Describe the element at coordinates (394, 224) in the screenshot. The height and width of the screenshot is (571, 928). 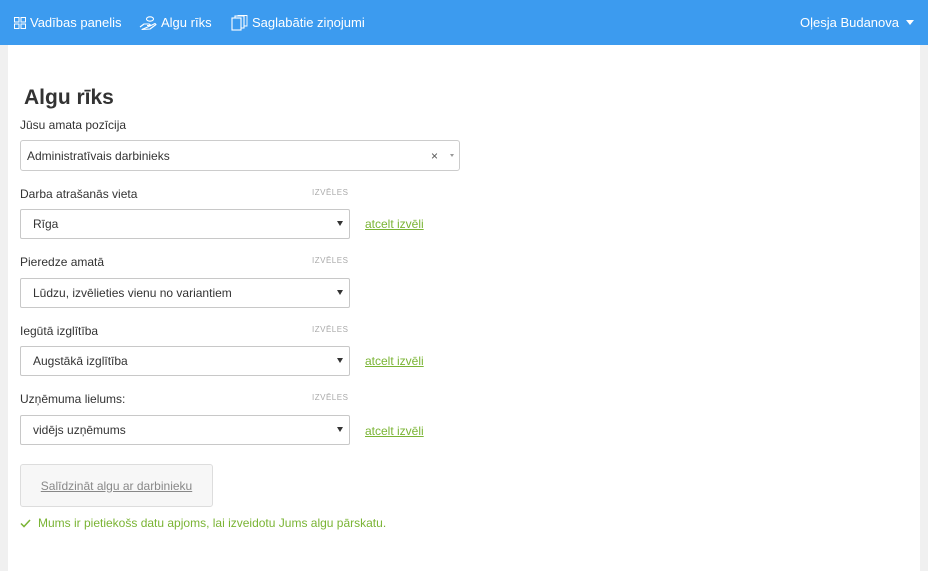
I see `location-clear-link: atcelt izvēli` at that location.